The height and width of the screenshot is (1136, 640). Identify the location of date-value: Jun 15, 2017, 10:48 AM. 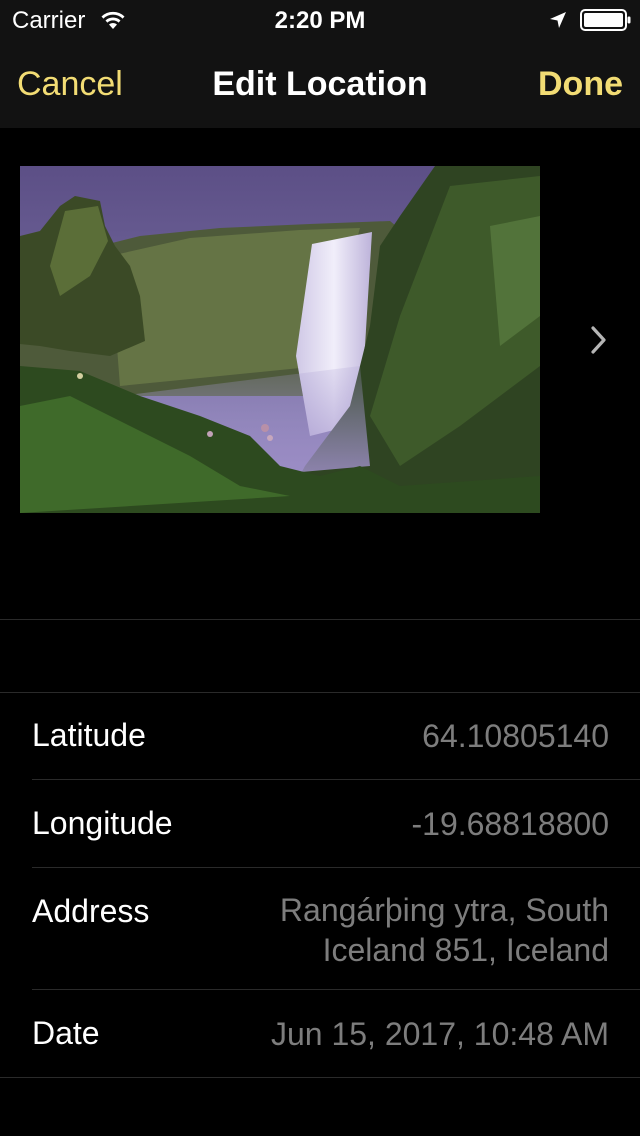
(439, 1034).